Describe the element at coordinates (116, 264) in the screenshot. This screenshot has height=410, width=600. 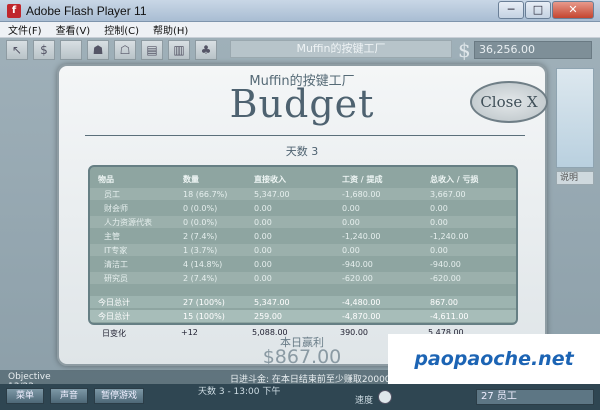
I see `row-item: 清洁工` at that location.